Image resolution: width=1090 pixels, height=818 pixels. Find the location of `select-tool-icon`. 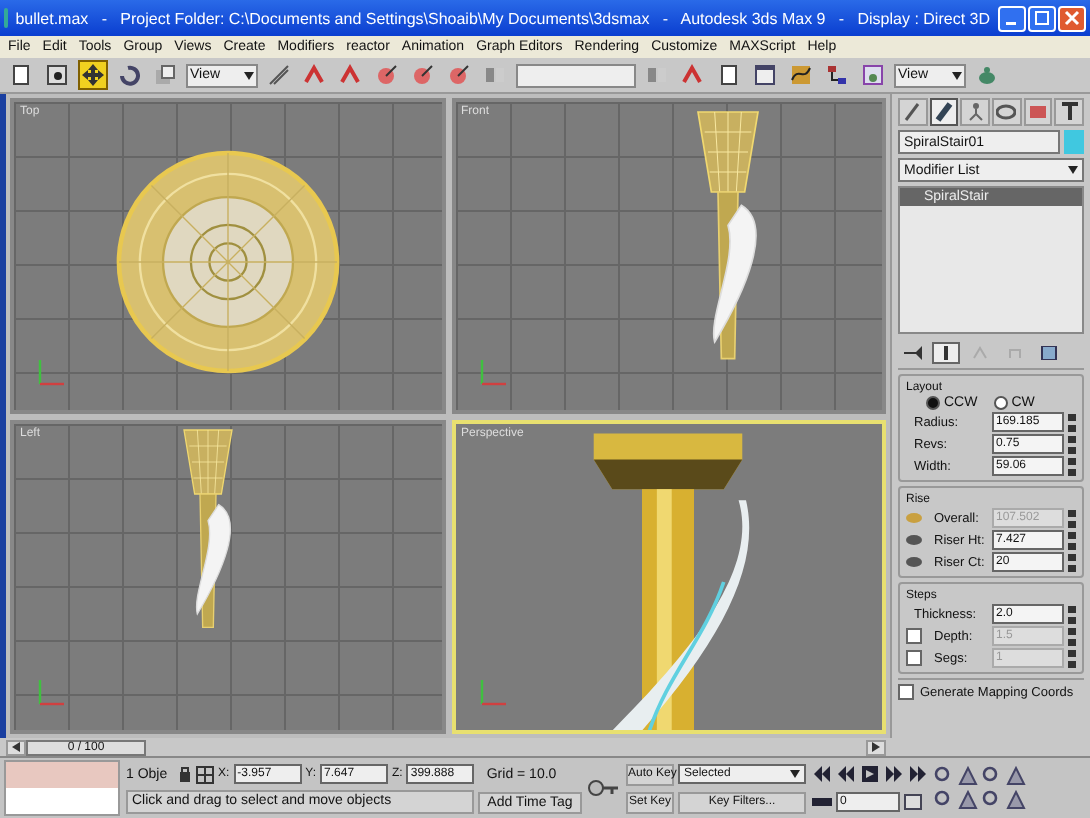

select-tool-icon is located at coordinates (57, 75).